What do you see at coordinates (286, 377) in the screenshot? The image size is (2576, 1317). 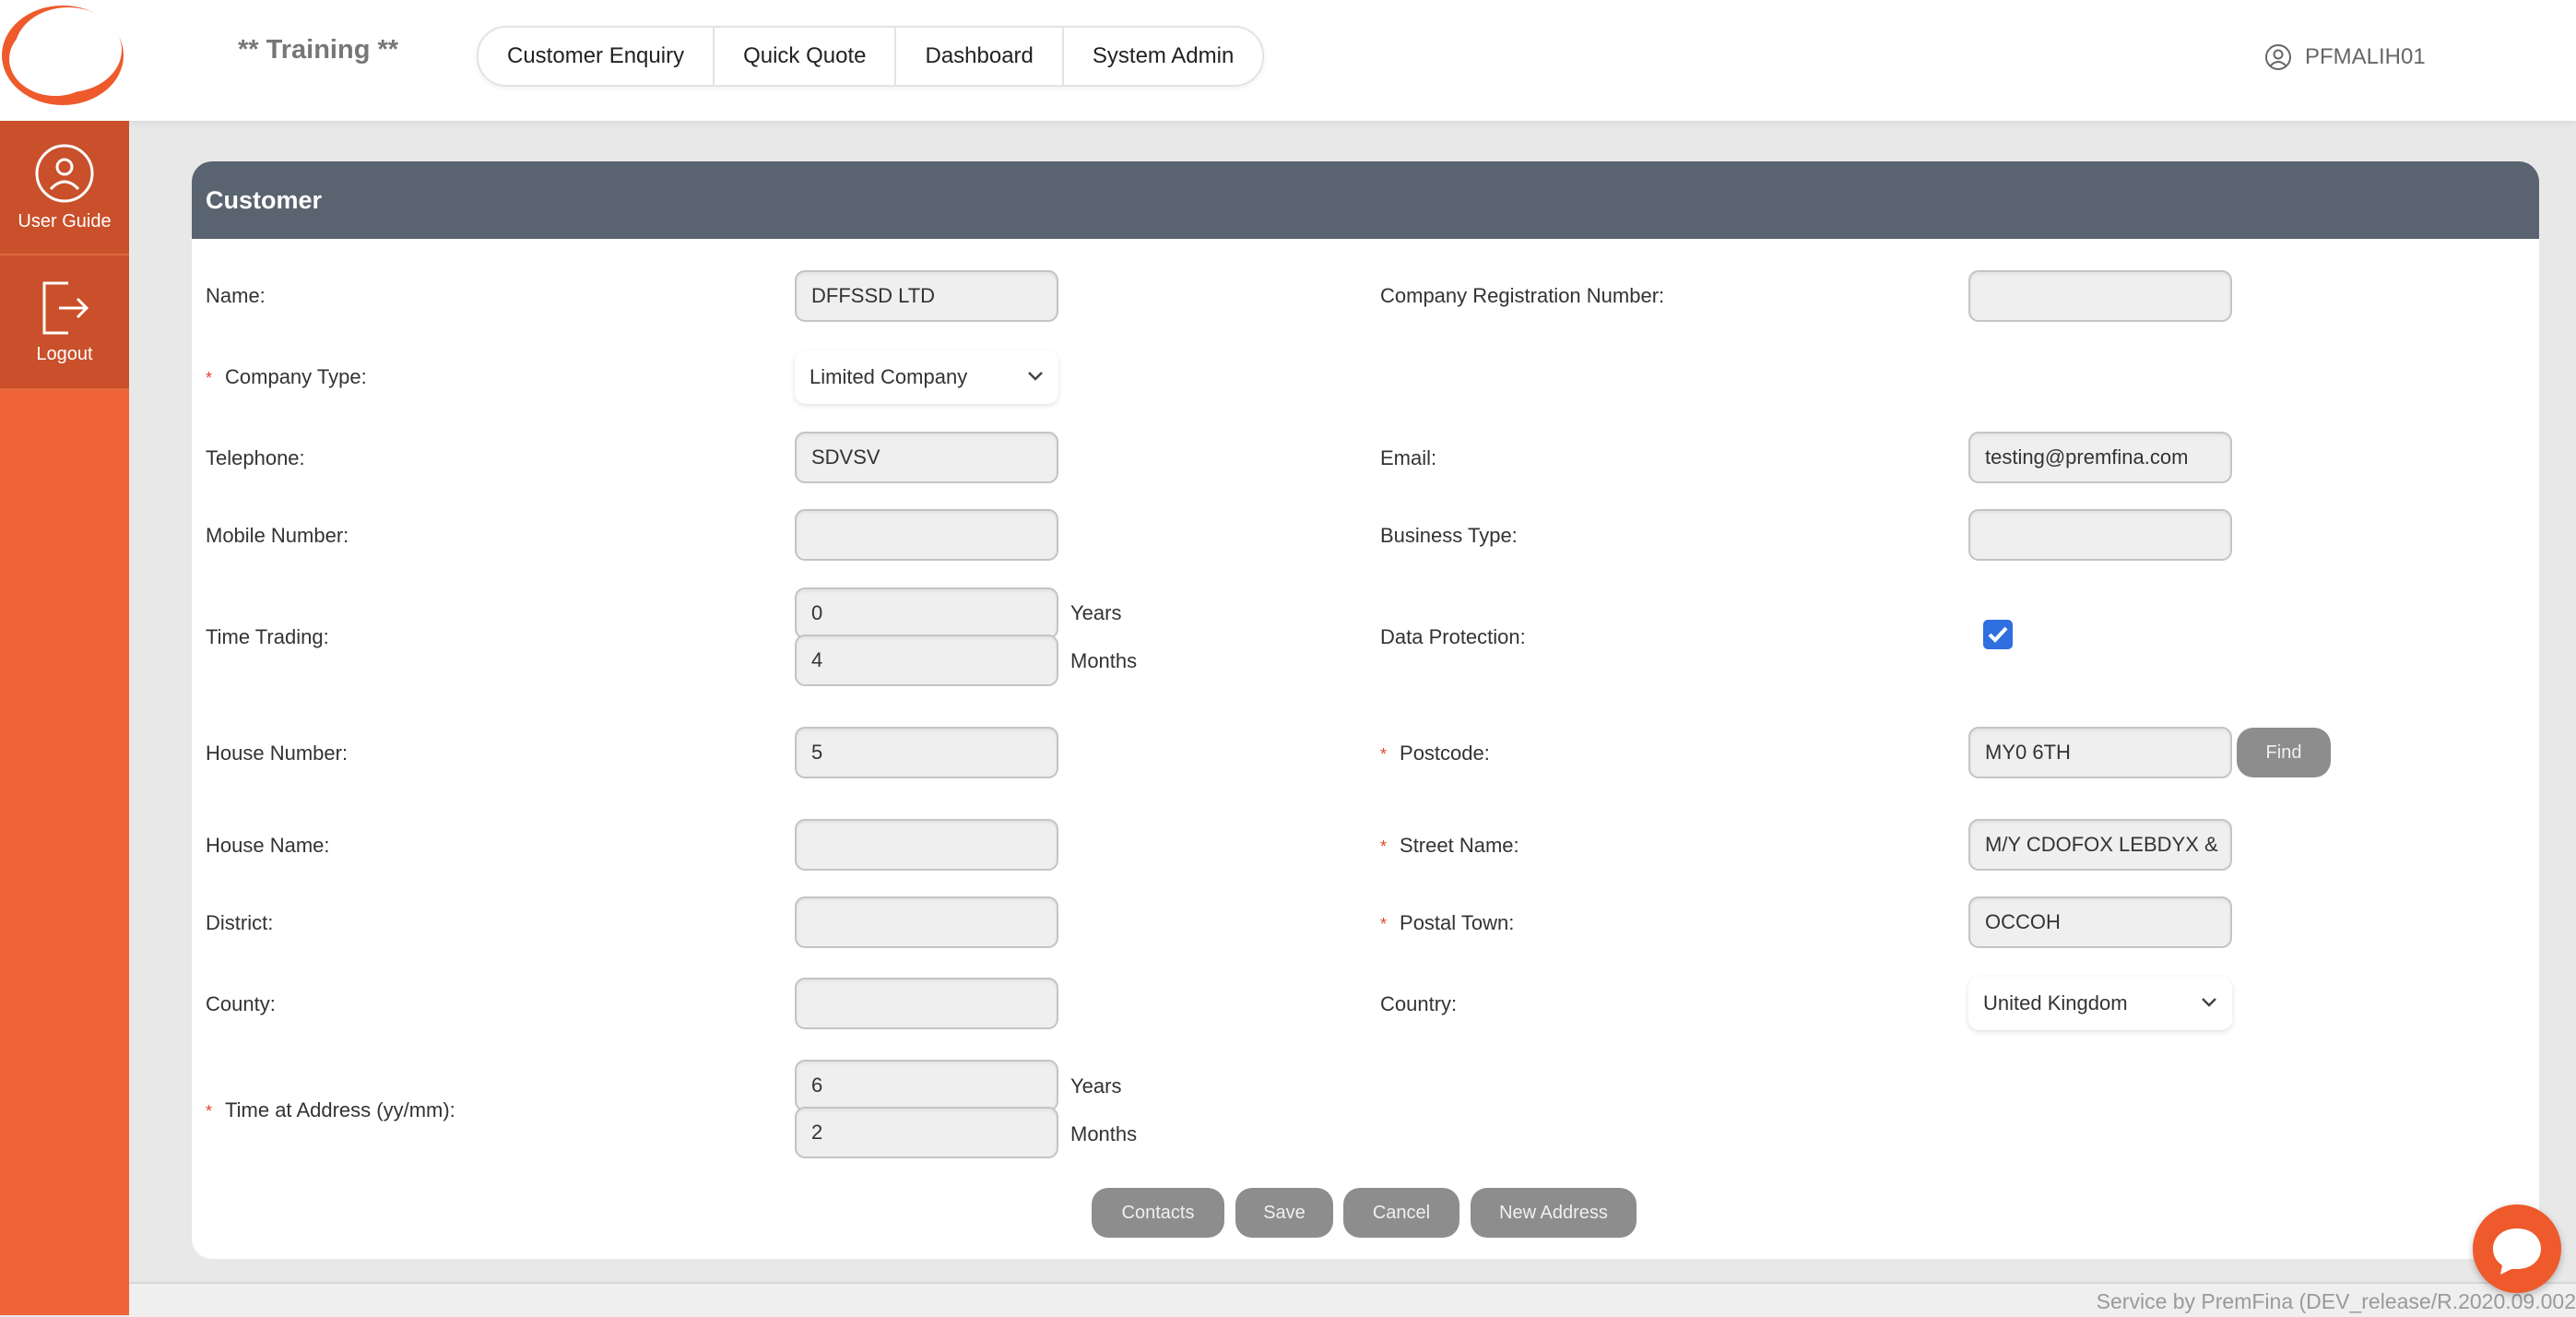 I see `company-type-label: * Company Type:` at bounding box center [286, 377].